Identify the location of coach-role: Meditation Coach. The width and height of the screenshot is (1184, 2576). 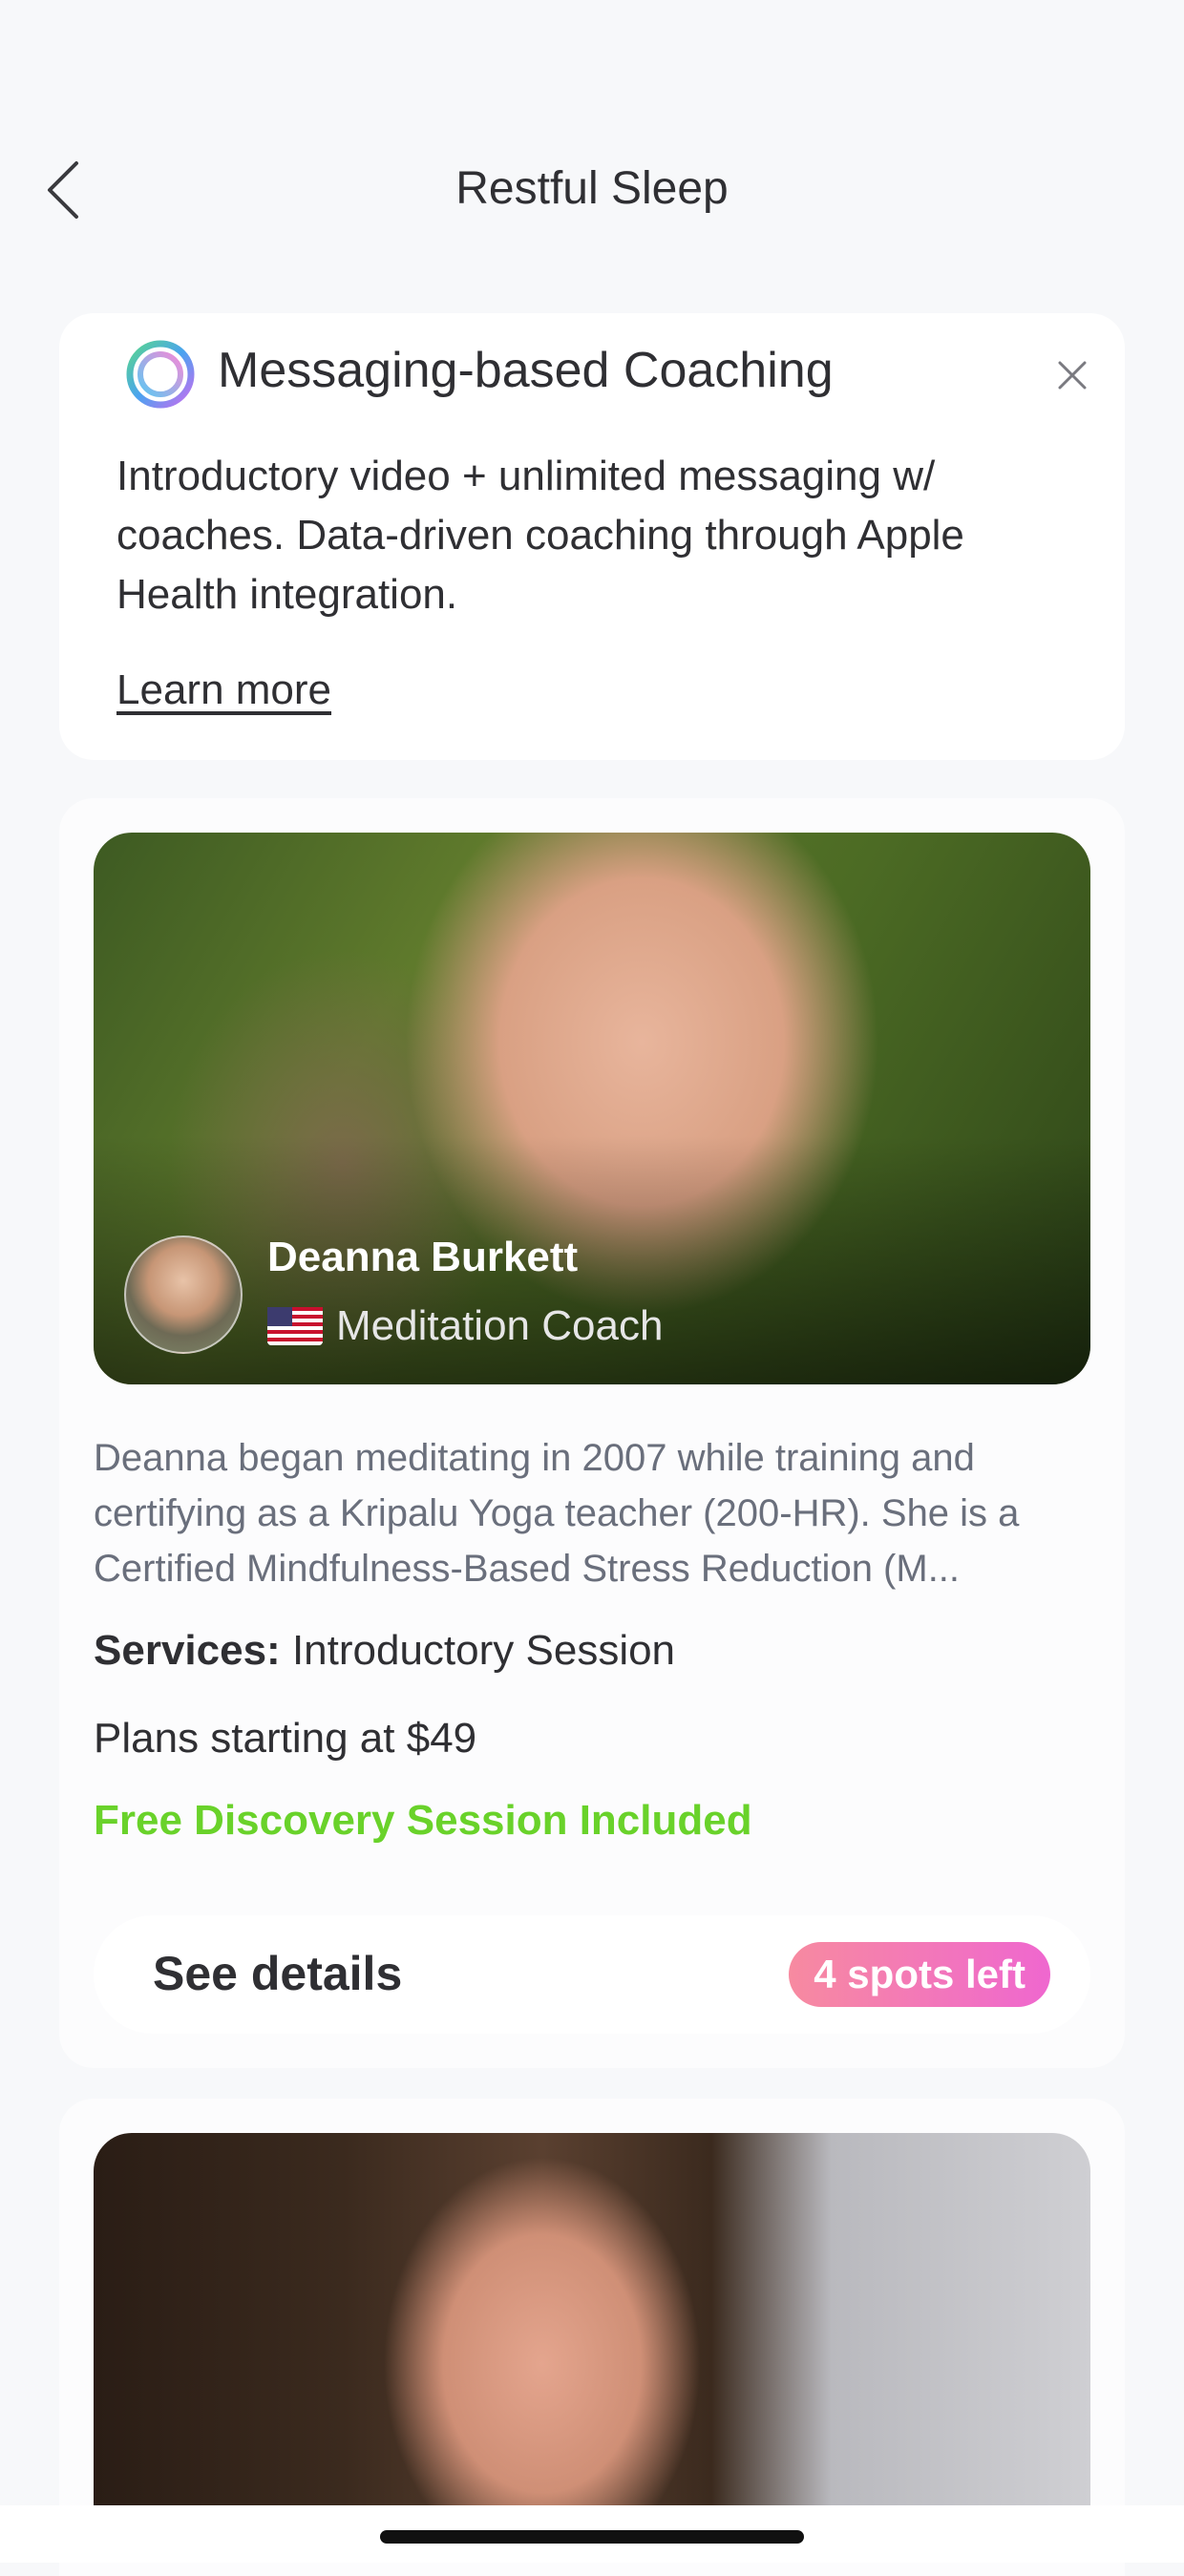
(500, 1325).